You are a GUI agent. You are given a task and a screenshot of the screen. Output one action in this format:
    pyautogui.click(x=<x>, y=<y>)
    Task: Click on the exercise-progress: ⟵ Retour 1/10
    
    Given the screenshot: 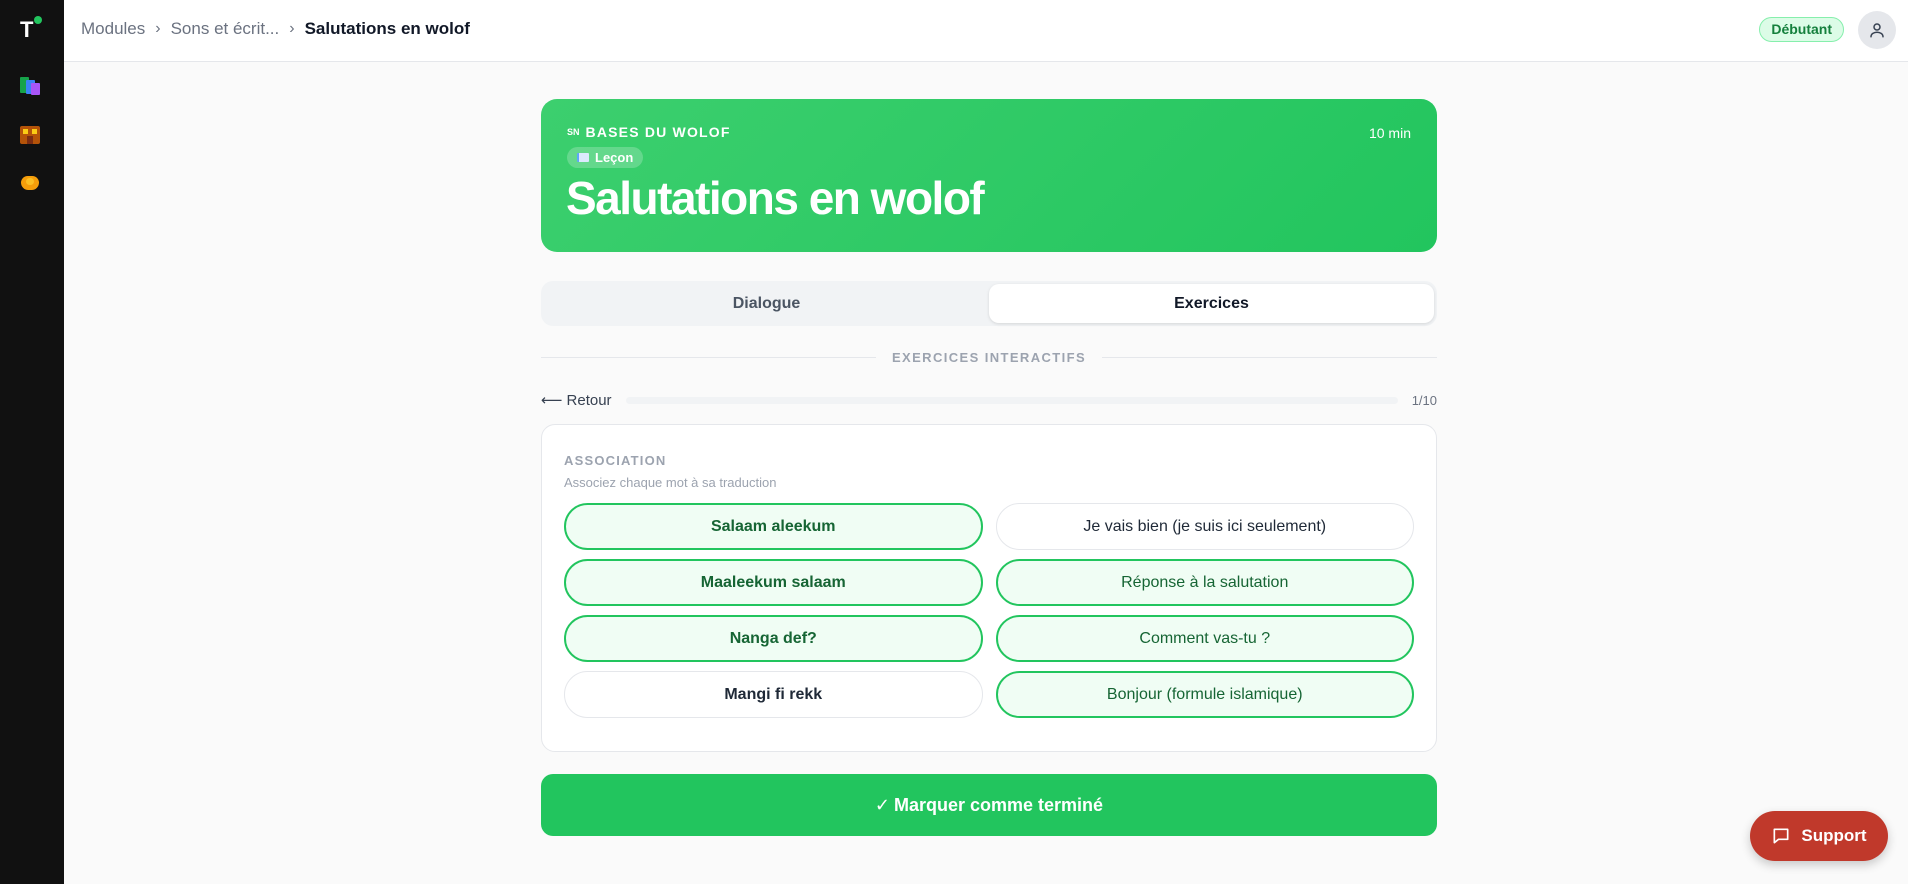 What is the action you would take?
    pyautogui.click(x=989, y=400)
    